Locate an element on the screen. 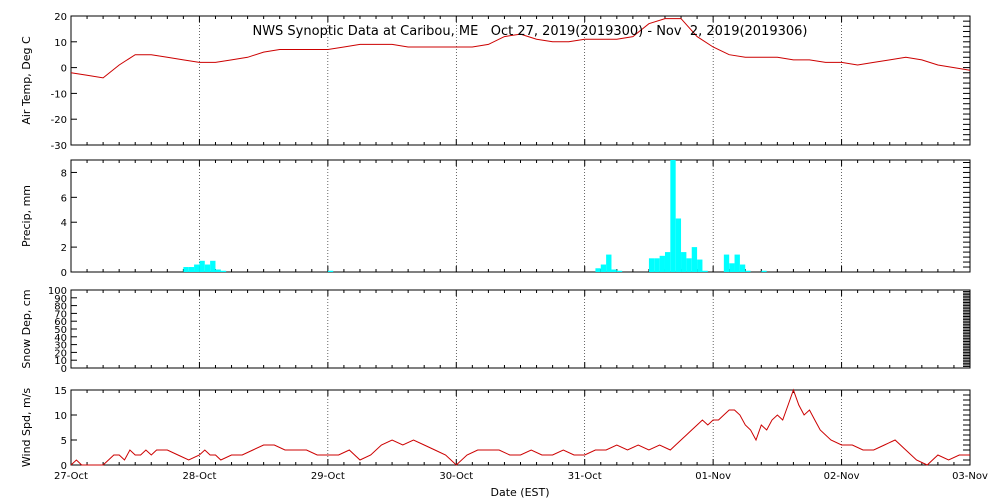 Image resolution: width=1000 pixels, height=500 pixels. wind-speed-frame is located at coordinates (520, 427).